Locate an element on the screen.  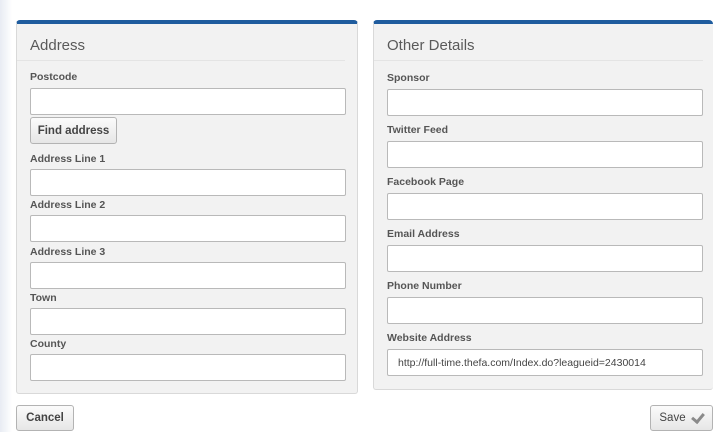
facebook-page-input is located at coordinates (545, 206).